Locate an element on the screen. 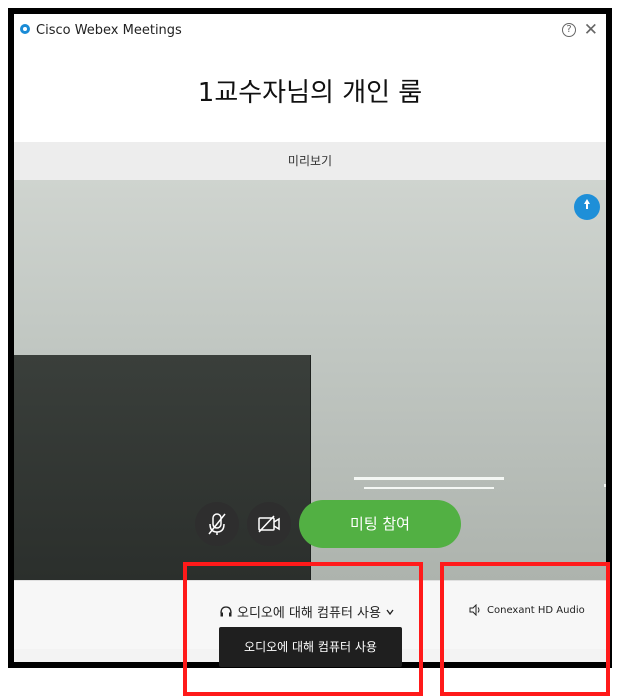 Image resolution: width=618 pixels, height=696 pixels. microphone-muted-icon is located at coordinates (217, 524).